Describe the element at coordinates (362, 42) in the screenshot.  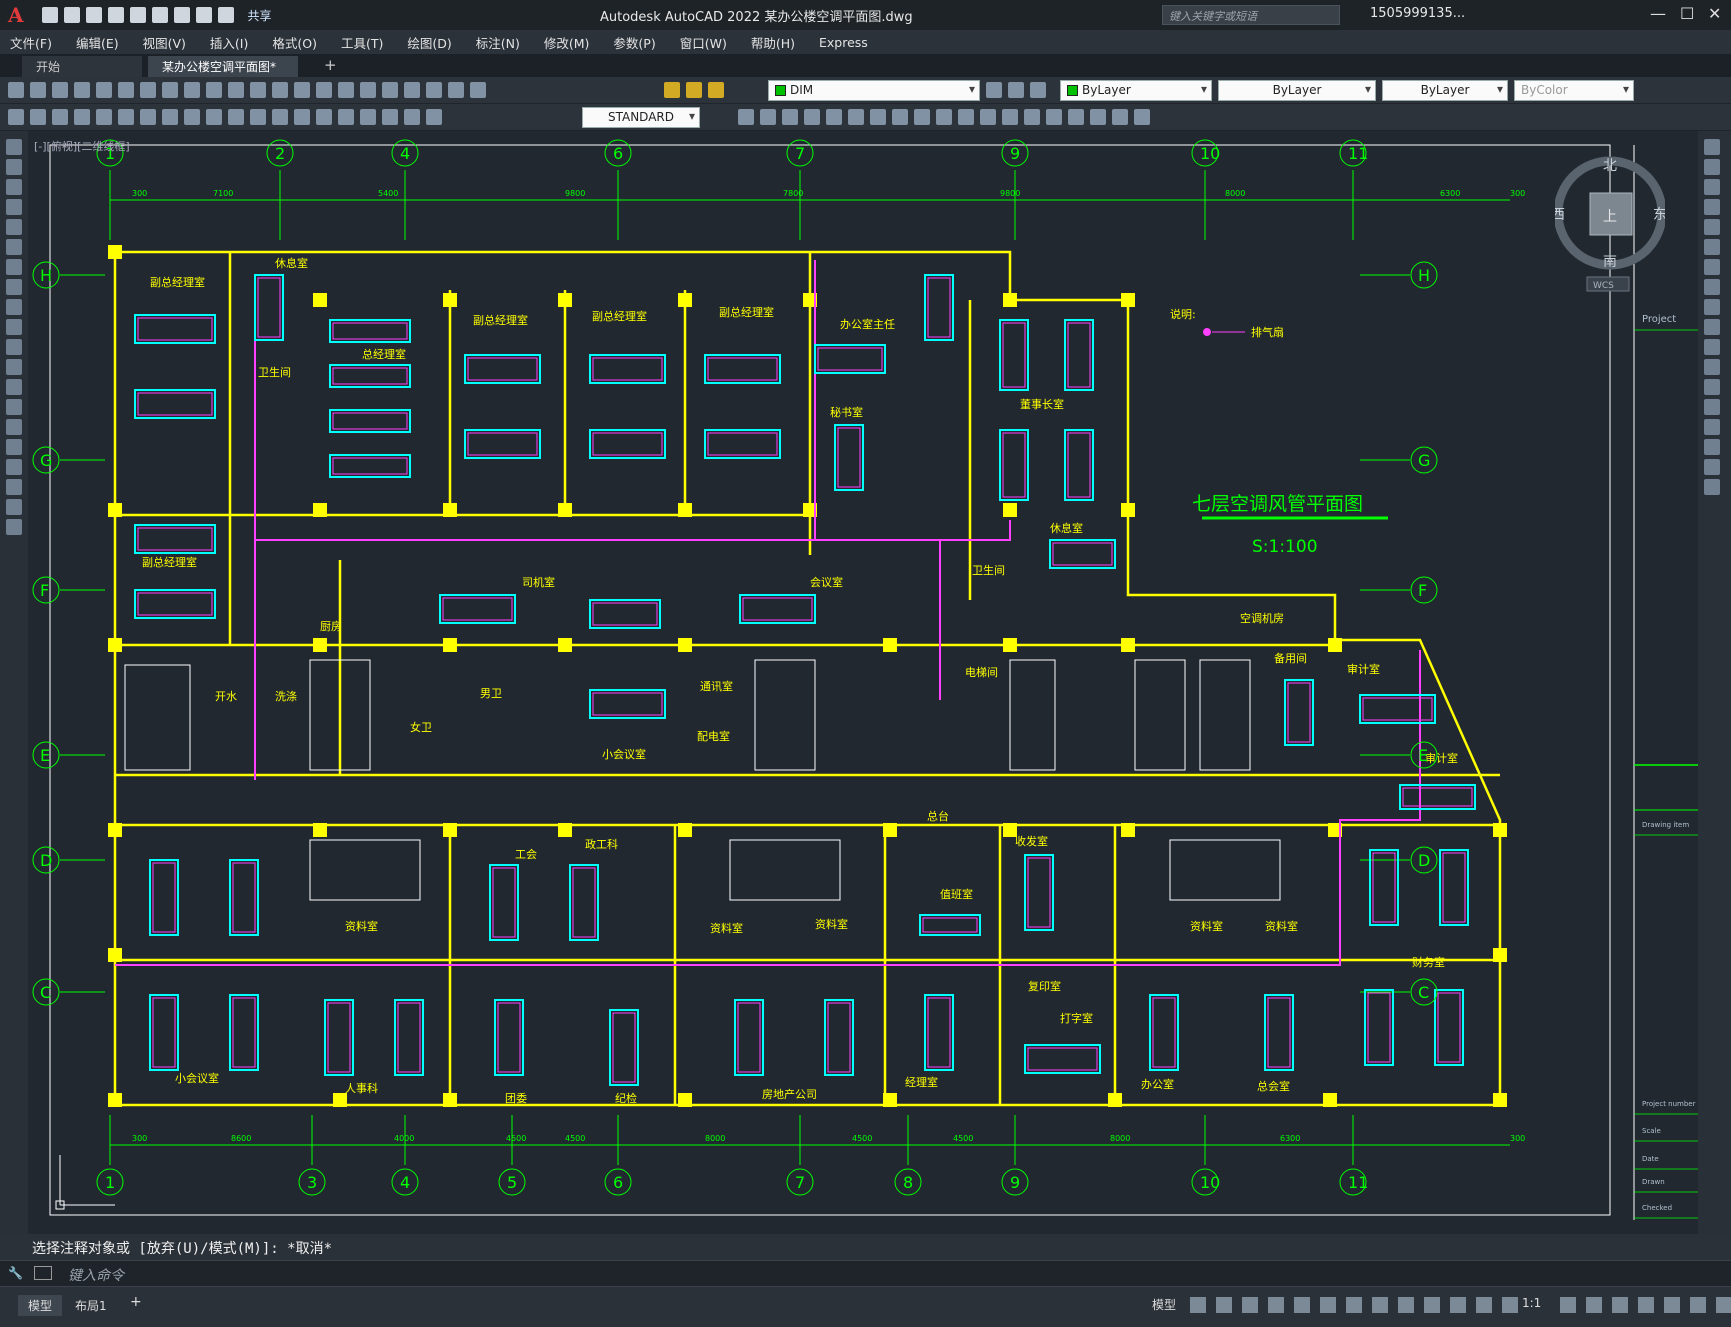
I see `menu-item-5: 工具(T)` at that location.